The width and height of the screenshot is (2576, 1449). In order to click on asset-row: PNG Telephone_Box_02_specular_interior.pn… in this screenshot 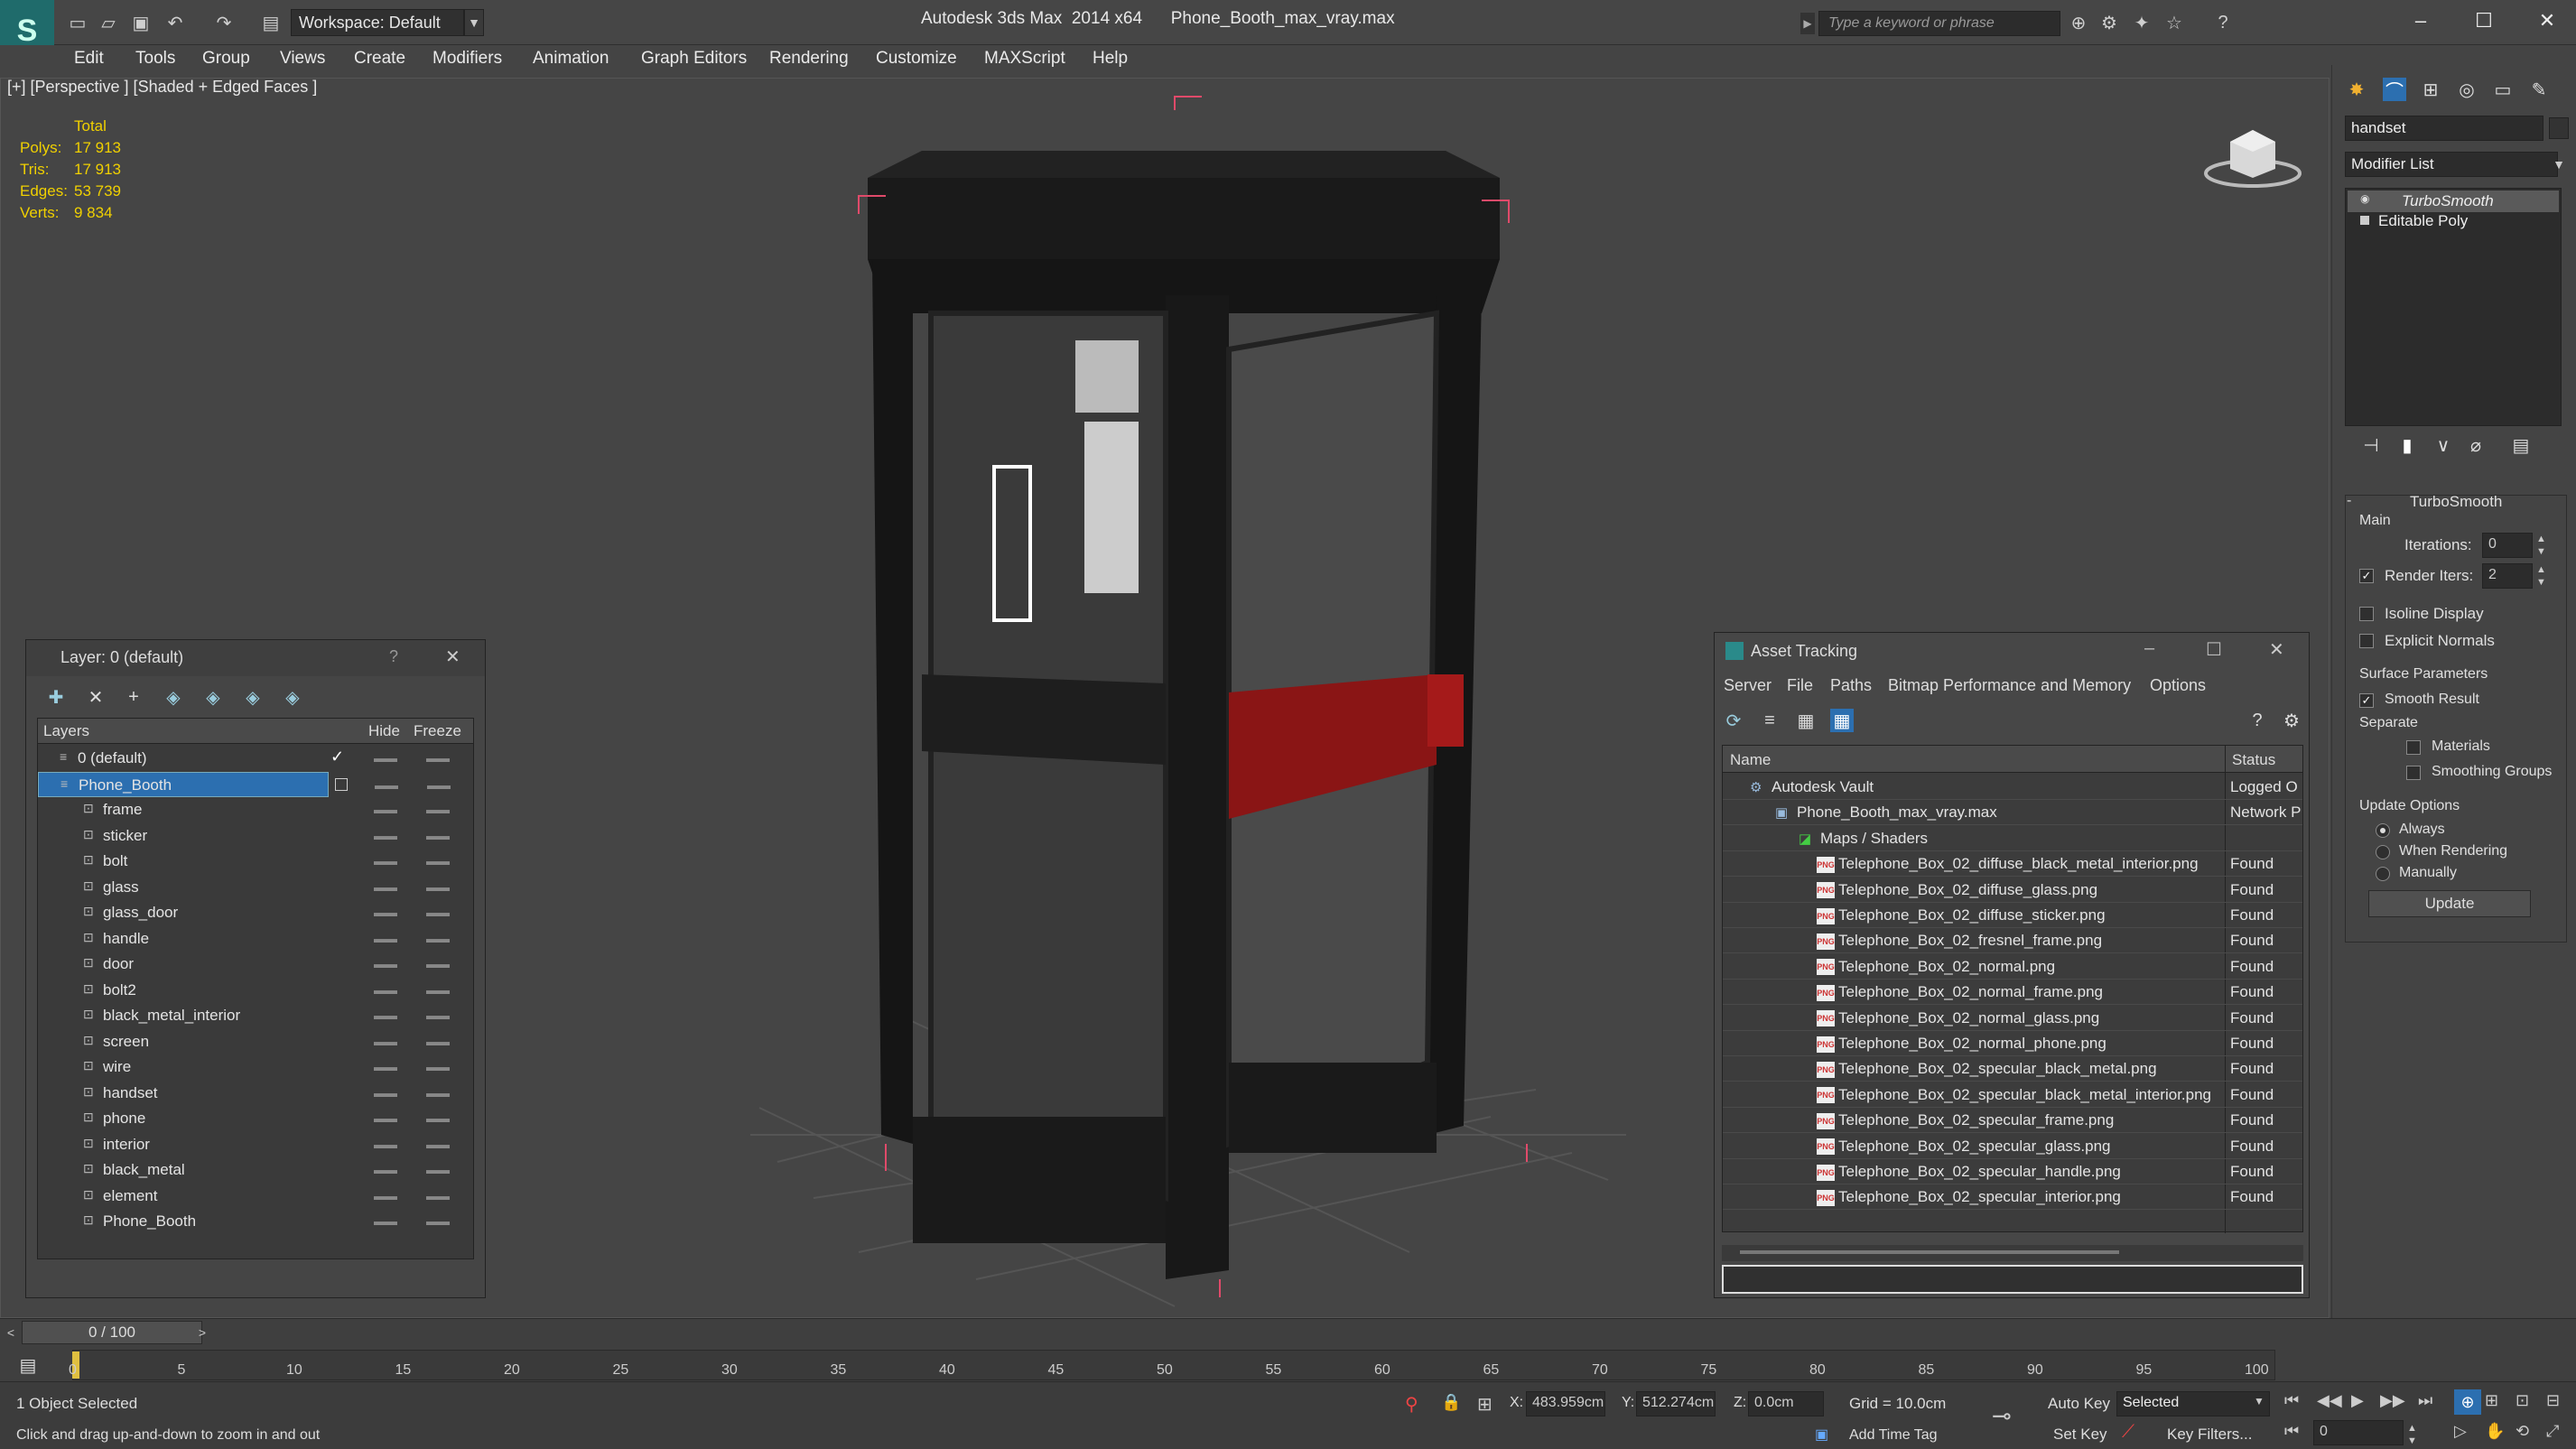, I will do `click(2012, 1197)`.